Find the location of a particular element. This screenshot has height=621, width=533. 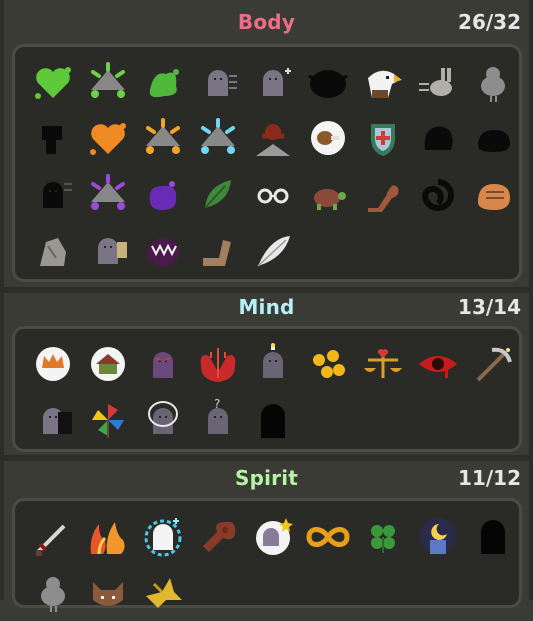

purple-mountain-splash-icon is located at coordinates (107, 192).